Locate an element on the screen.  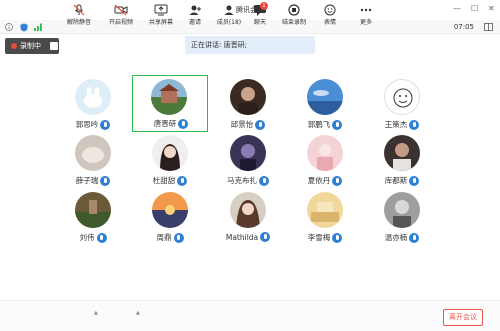
participant-name: 李雪梅 is located at coordinates (319, 237).